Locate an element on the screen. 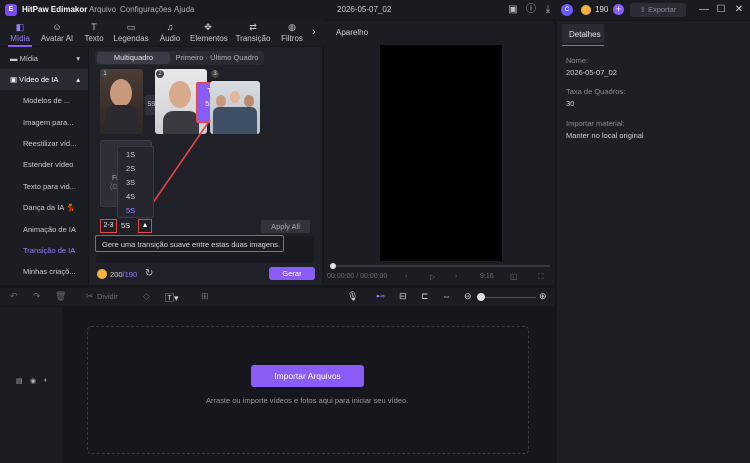 This screenshot has height=463, width=750. preview-scrubber is located at coordinates (333, 266).